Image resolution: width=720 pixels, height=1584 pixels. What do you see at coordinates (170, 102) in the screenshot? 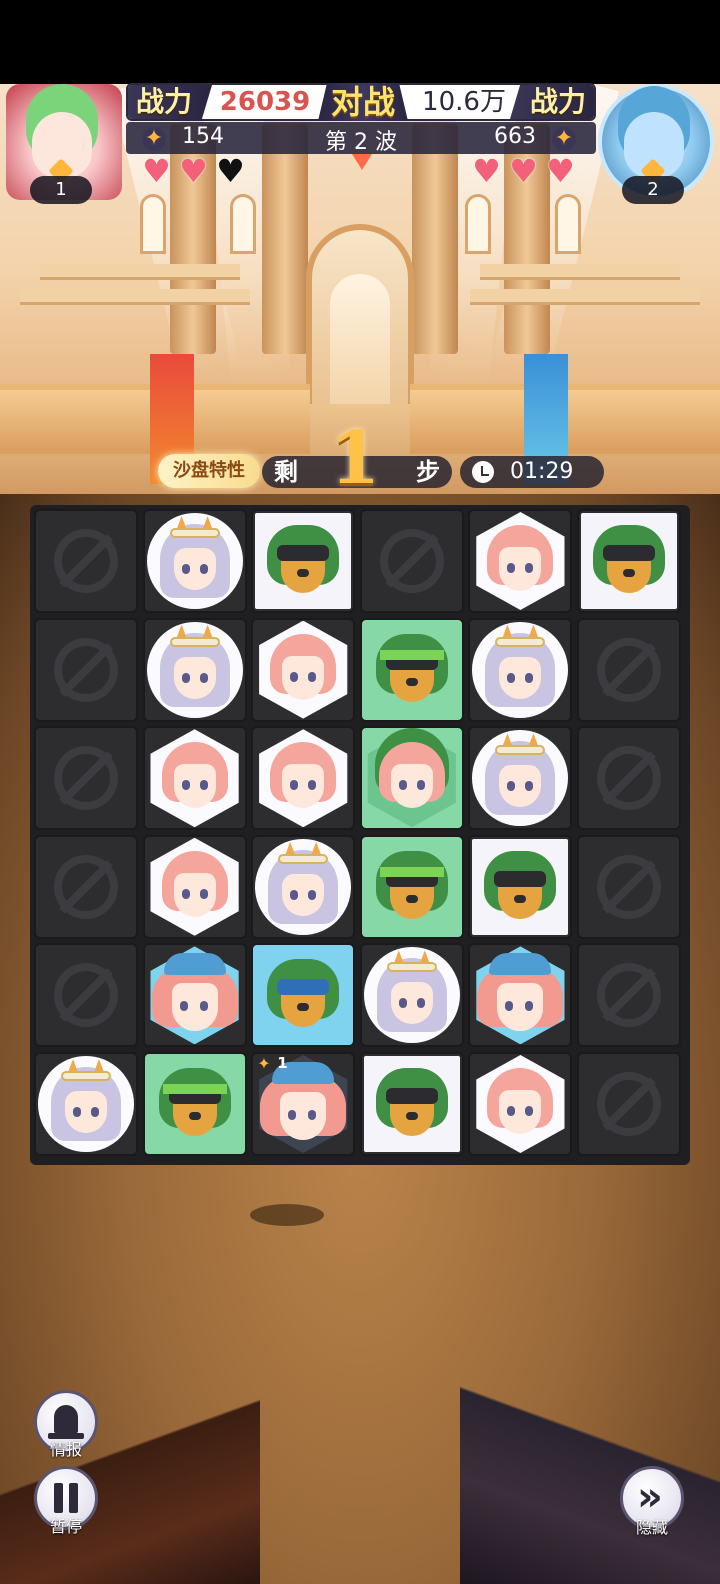
I see `left-power-label: 战力` at bounding box center [170, 102].